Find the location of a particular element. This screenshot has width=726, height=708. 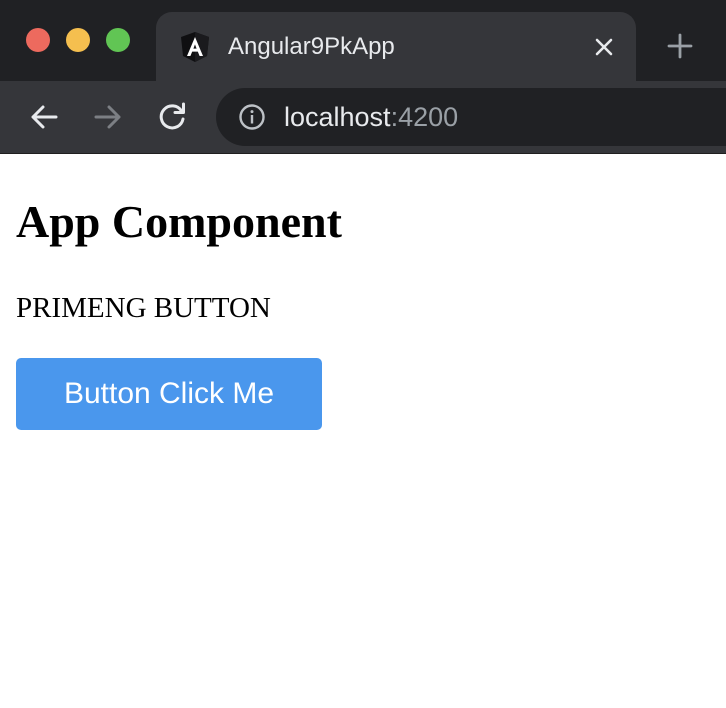

window-minimize-button is located at coordinates (78, 40).